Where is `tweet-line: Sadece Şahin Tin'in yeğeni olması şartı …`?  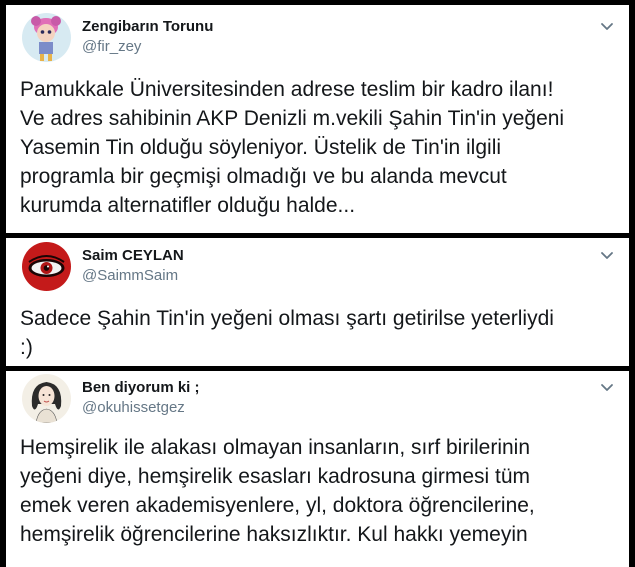
tweet-line: Sadece Şahin Tin'in yeğeni olması şartı … is located at coordinates (287, 318).